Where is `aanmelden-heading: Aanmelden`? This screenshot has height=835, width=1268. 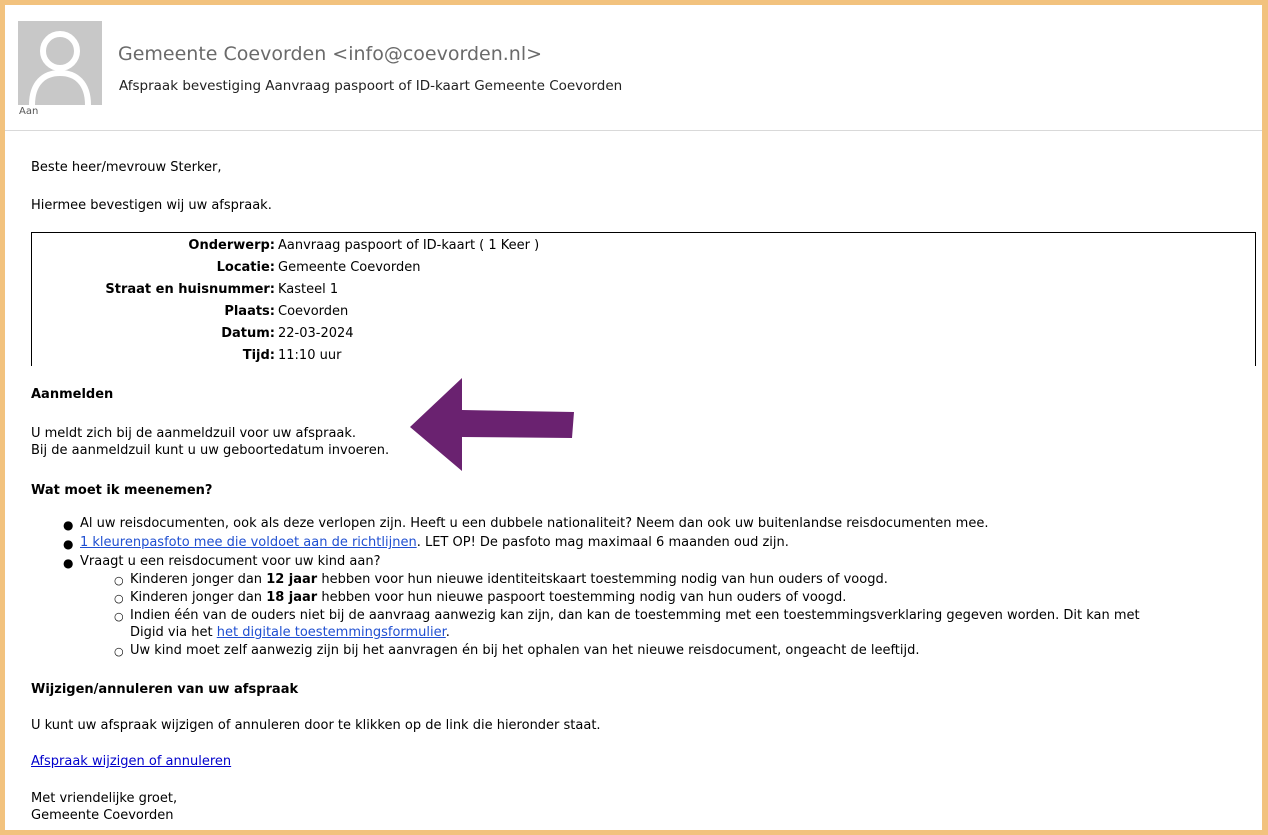 aanmelden-heading: Aanmelden is located at coordinates (72, 394).